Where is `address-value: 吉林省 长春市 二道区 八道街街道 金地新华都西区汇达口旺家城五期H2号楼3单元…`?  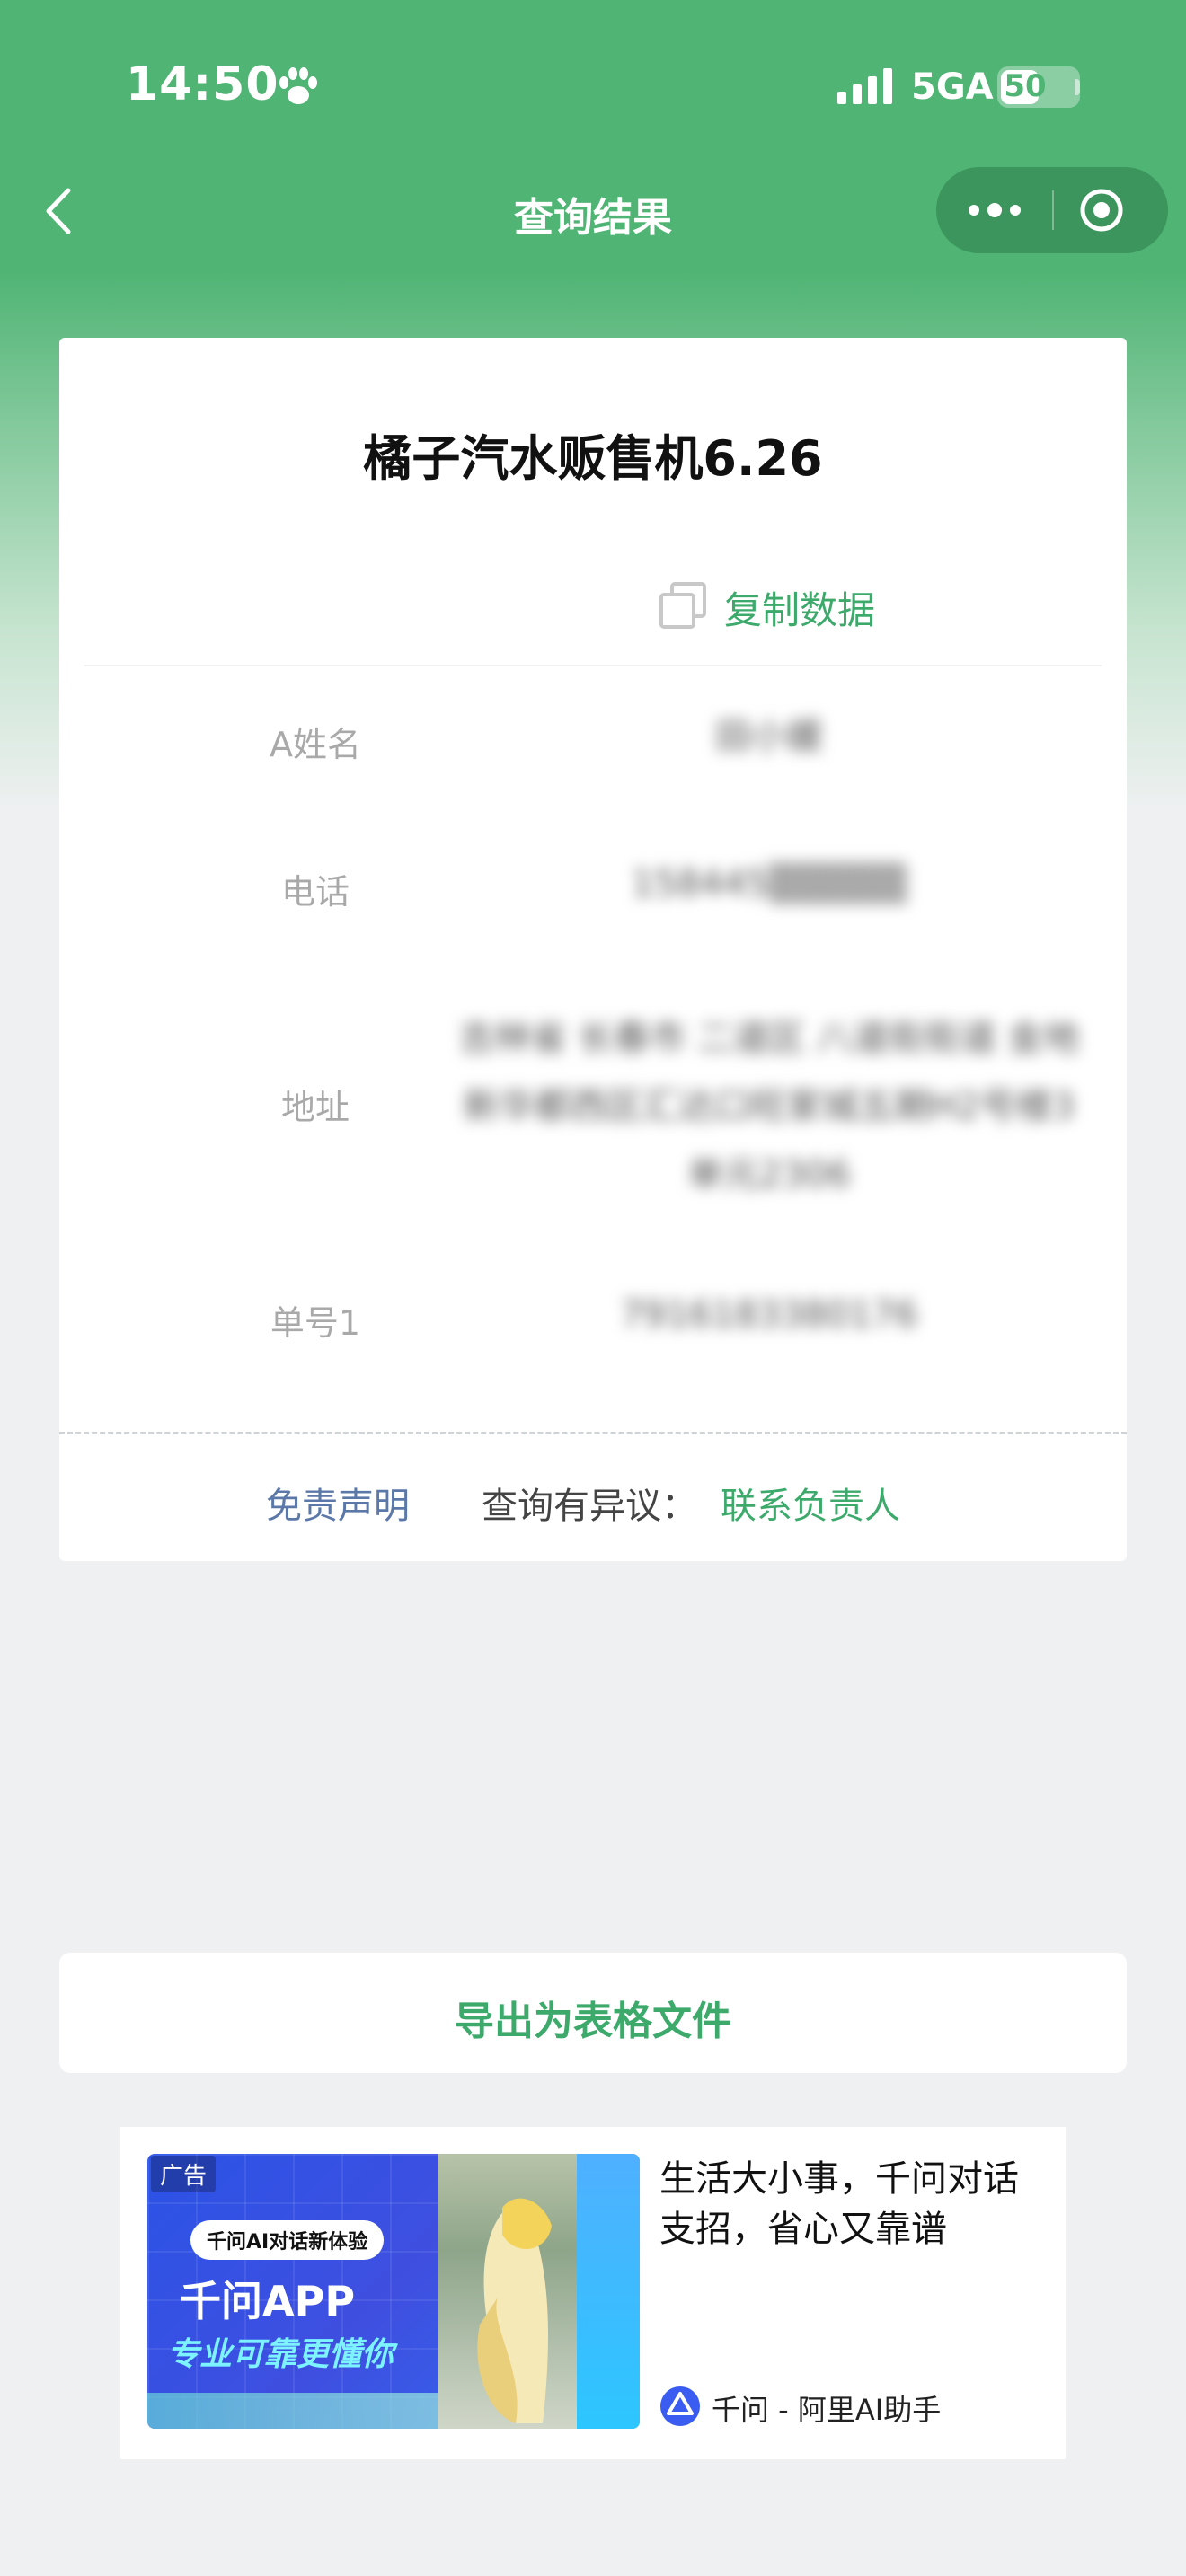
address-value: 吉林省 长春市 二道区 八道街街道 金地新华都西区汇达口旺家城五期H2号楼3单元… is located at coordinates (769, 1106).